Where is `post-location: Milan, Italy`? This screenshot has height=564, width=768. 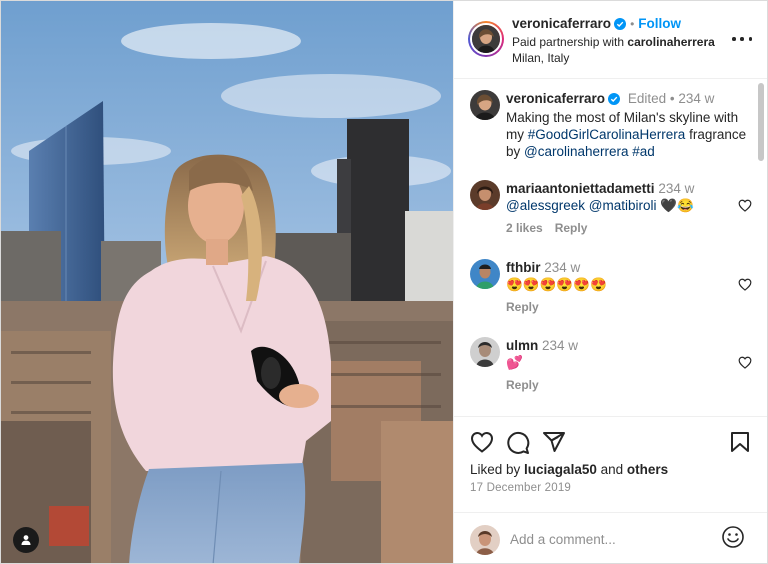 post-location: Milan, Italy is located at coordinates (540, 58).